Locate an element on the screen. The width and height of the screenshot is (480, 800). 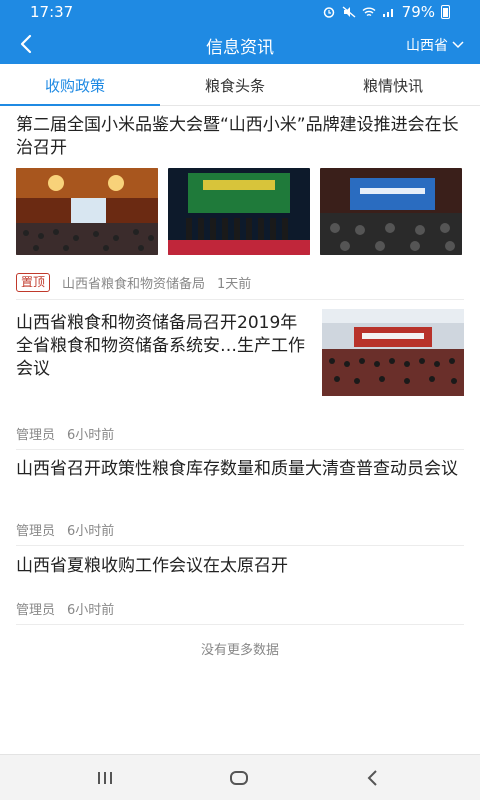
article-meta: 置顶 山西省粮食和物资储备局 1天前 is located at coordinates (133, 282).